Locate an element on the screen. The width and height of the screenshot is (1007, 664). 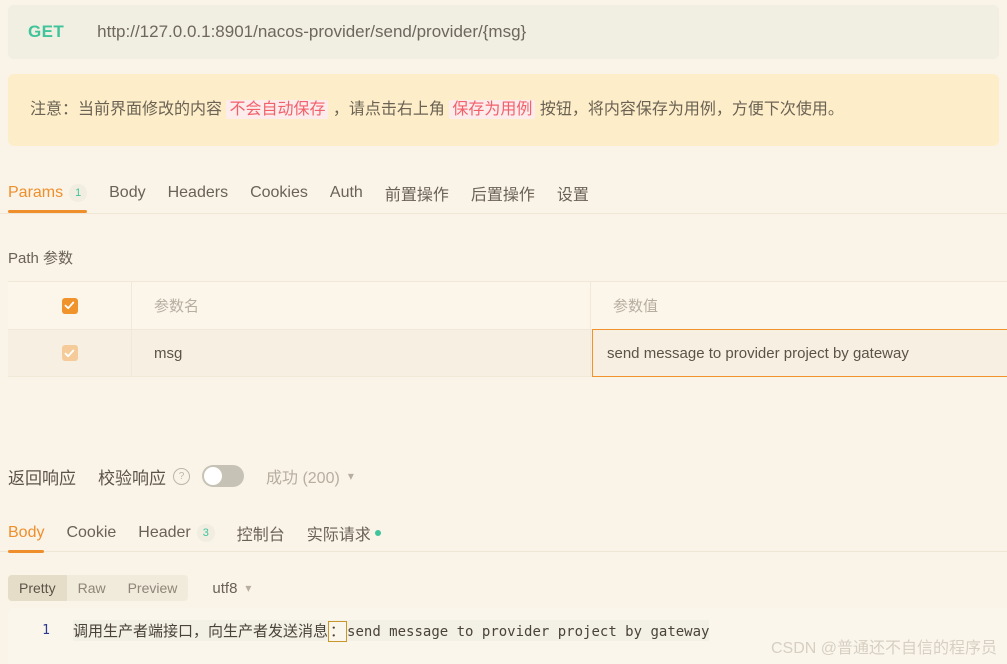
tab-headers-label: Headers is located at coordinates (198, 192).